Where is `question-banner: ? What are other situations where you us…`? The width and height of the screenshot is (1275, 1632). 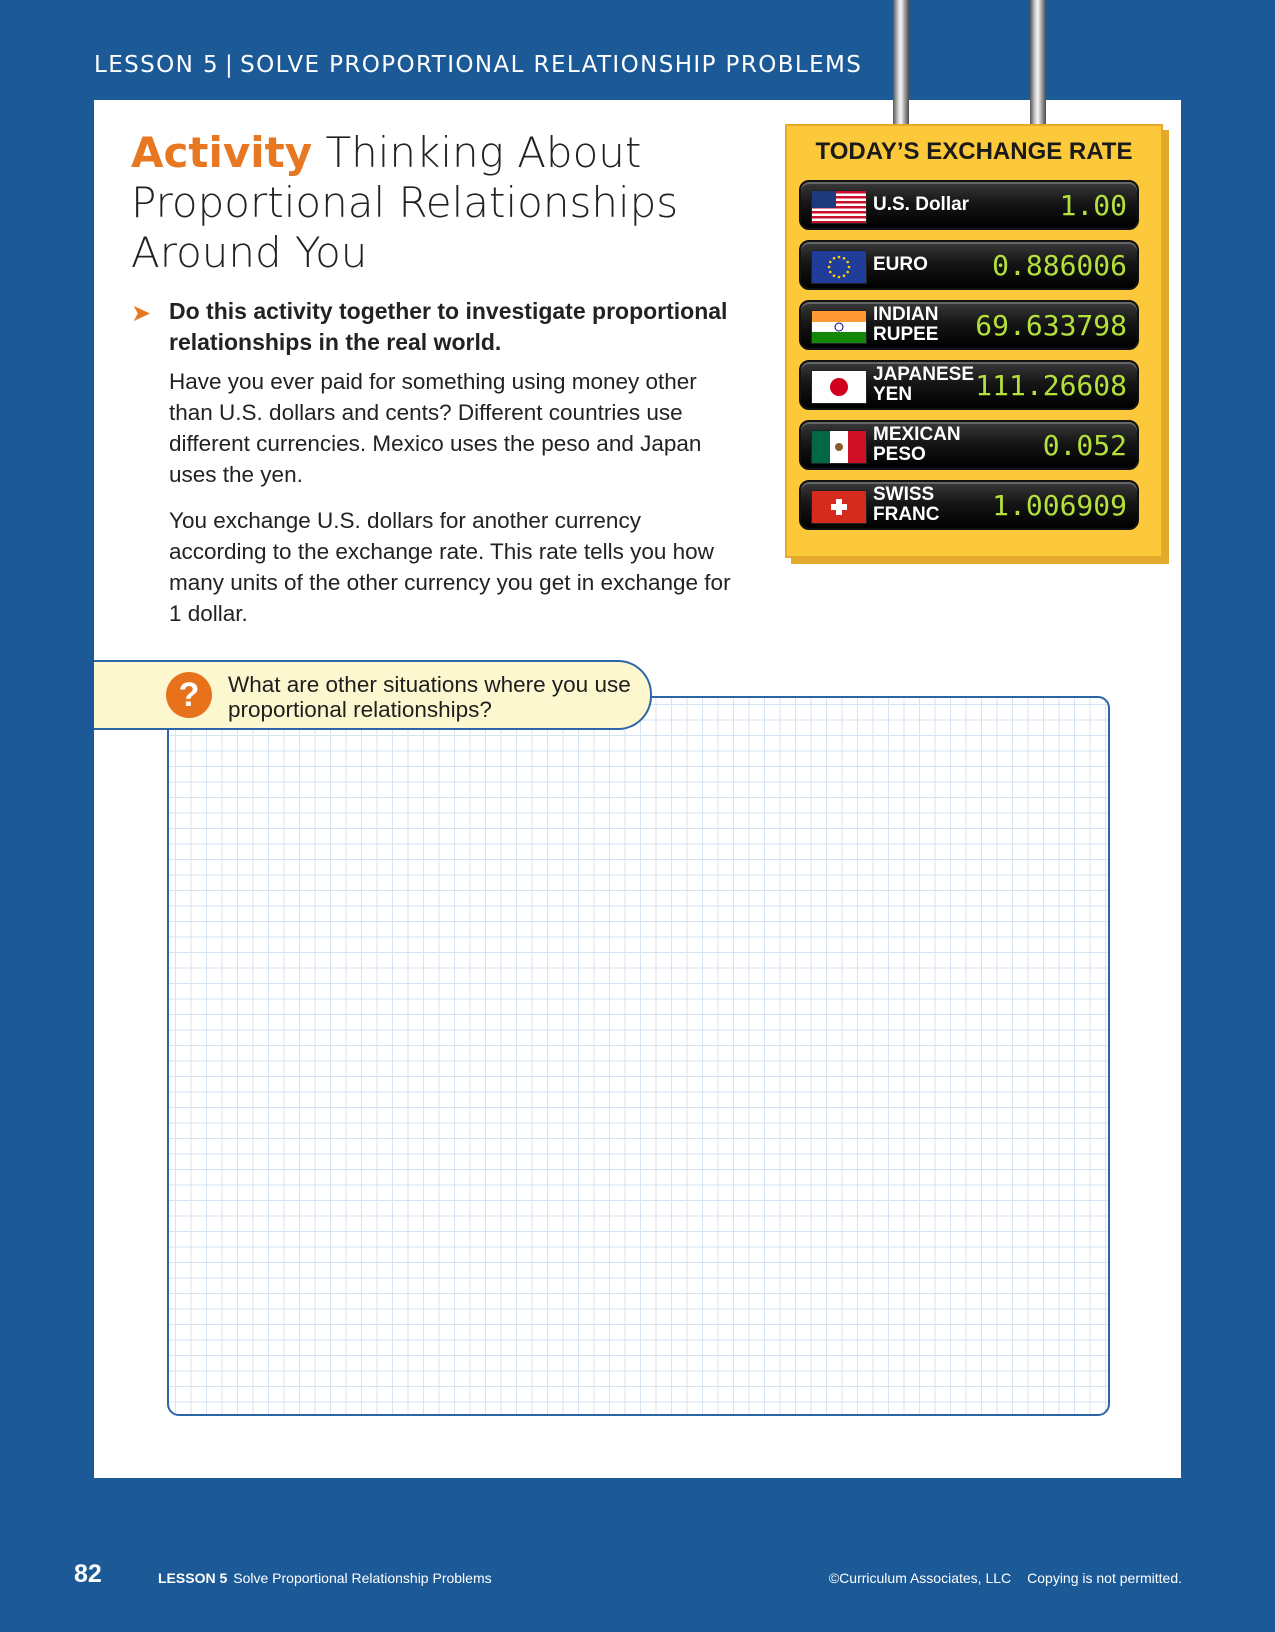
question-banner: ? What are other situations where you us… is located at coordinates (373, 695).